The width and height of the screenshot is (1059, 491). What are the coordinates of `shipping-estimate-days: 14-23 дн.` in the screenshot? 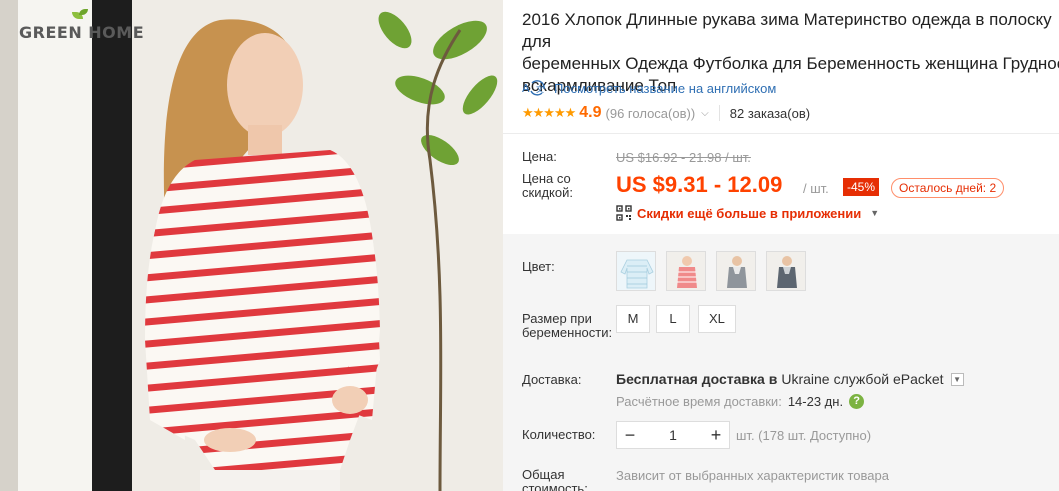 It's located at (815, 401).